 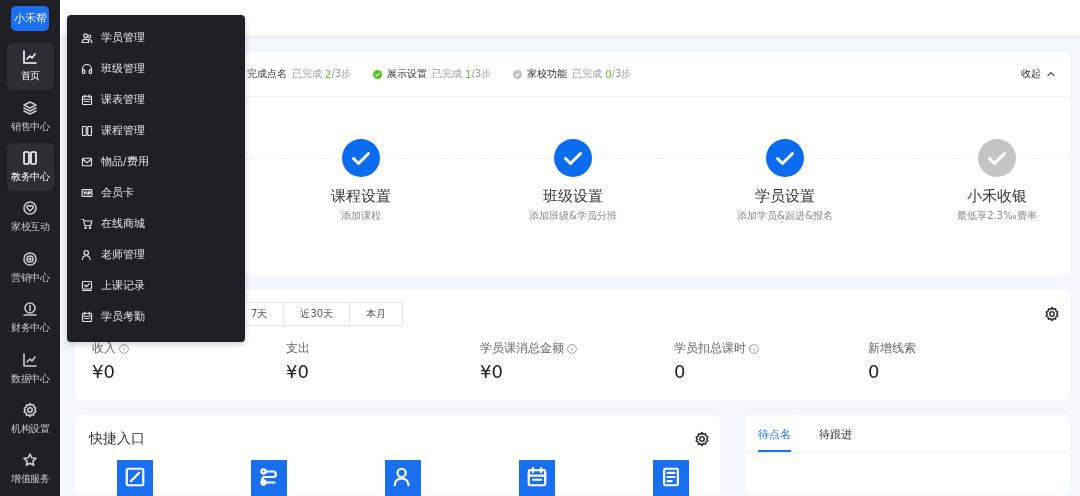 What do you see at coordinates (377, 314) in the screenshot?
I see `range-tab: 本月` at bounding box center [377, 314].